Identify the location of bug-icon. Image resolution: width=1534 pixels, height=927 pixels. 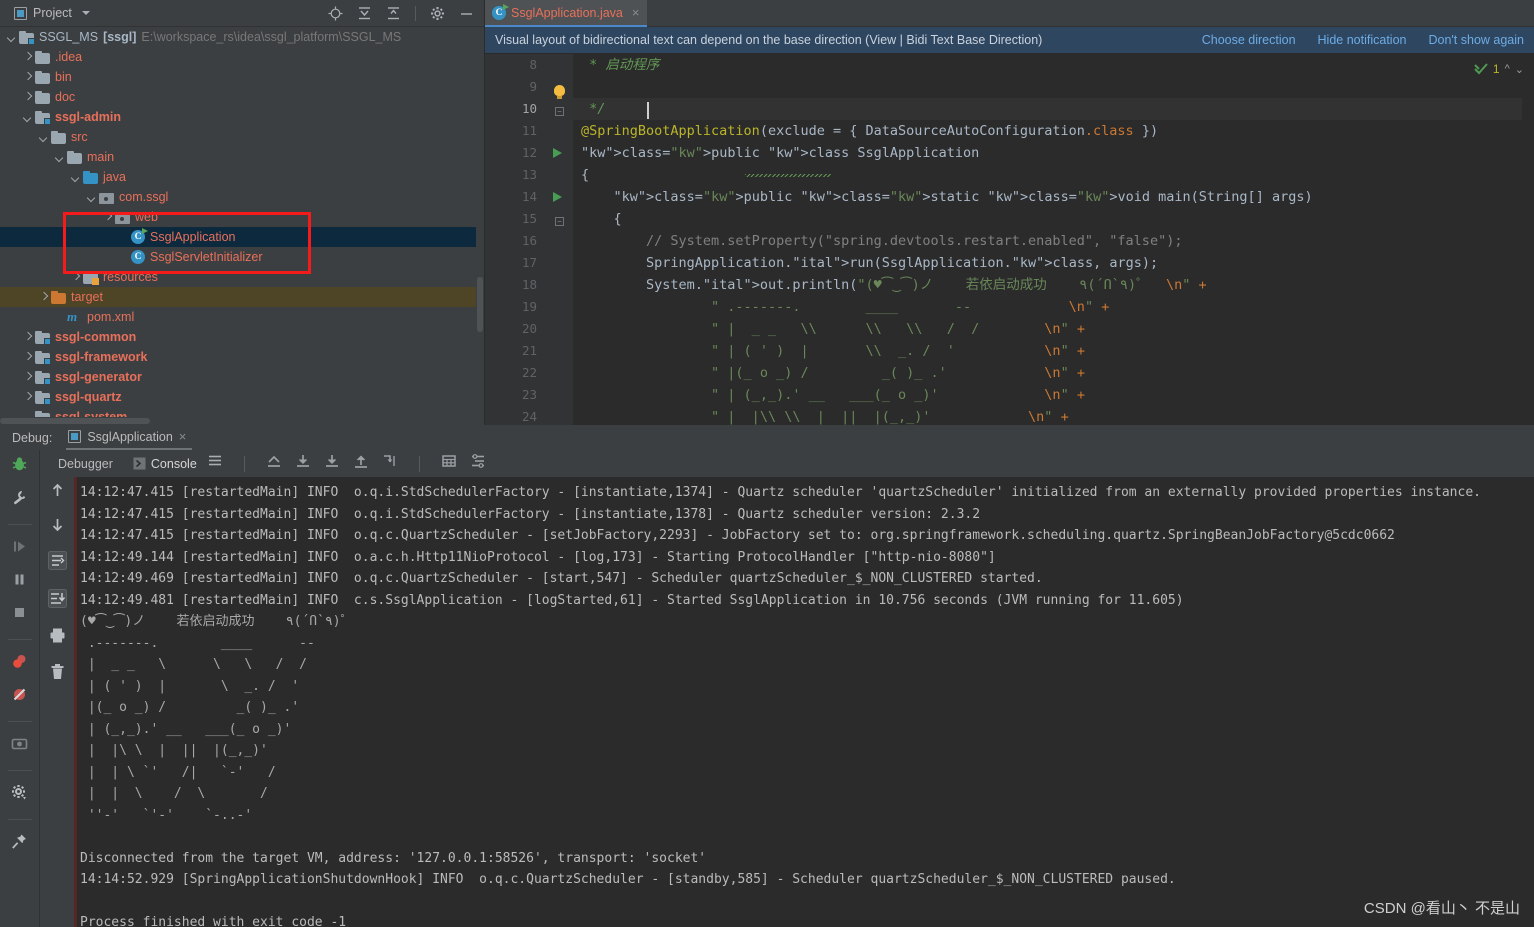
(19, 467).